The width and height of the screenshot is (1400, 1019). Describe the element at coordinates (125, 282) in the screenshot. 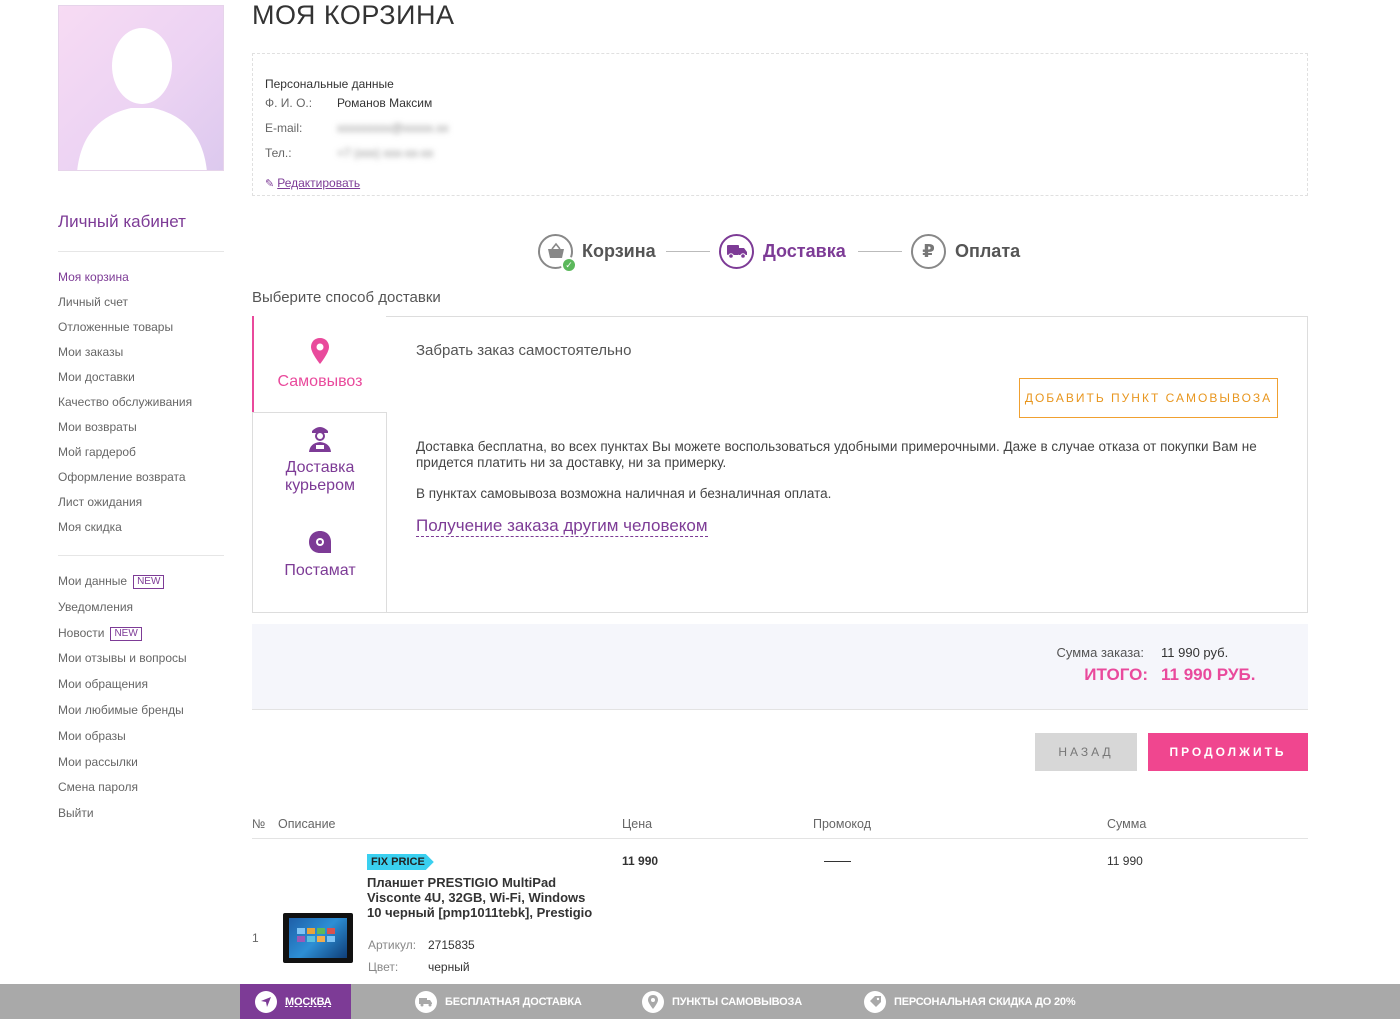

I see `sidebar-item-my-cart: Моя корзина` at that location.